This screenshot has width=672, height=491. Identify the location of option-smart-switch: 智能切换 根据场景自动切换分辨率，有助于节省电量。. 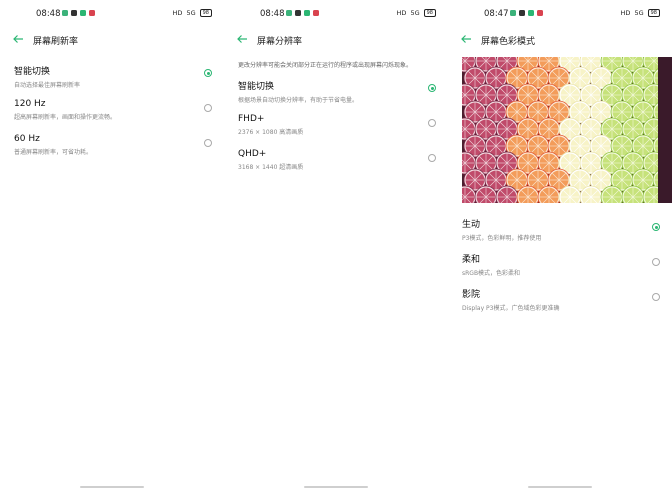
(337, 91).